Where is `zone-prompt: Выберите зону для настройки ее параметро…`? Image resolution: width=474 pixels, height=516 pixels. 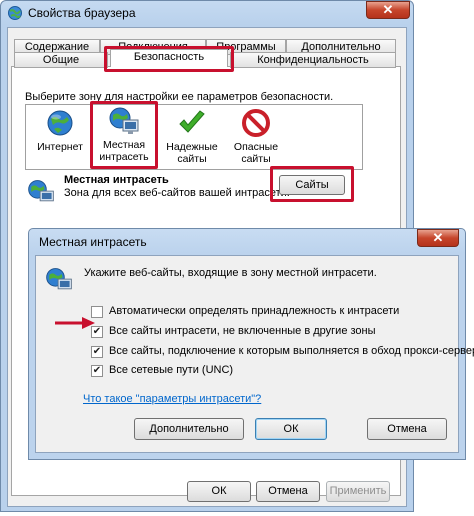
zone-prompt: Выберите зону для настройки ее параметро… is located at coordinates (179, 97).